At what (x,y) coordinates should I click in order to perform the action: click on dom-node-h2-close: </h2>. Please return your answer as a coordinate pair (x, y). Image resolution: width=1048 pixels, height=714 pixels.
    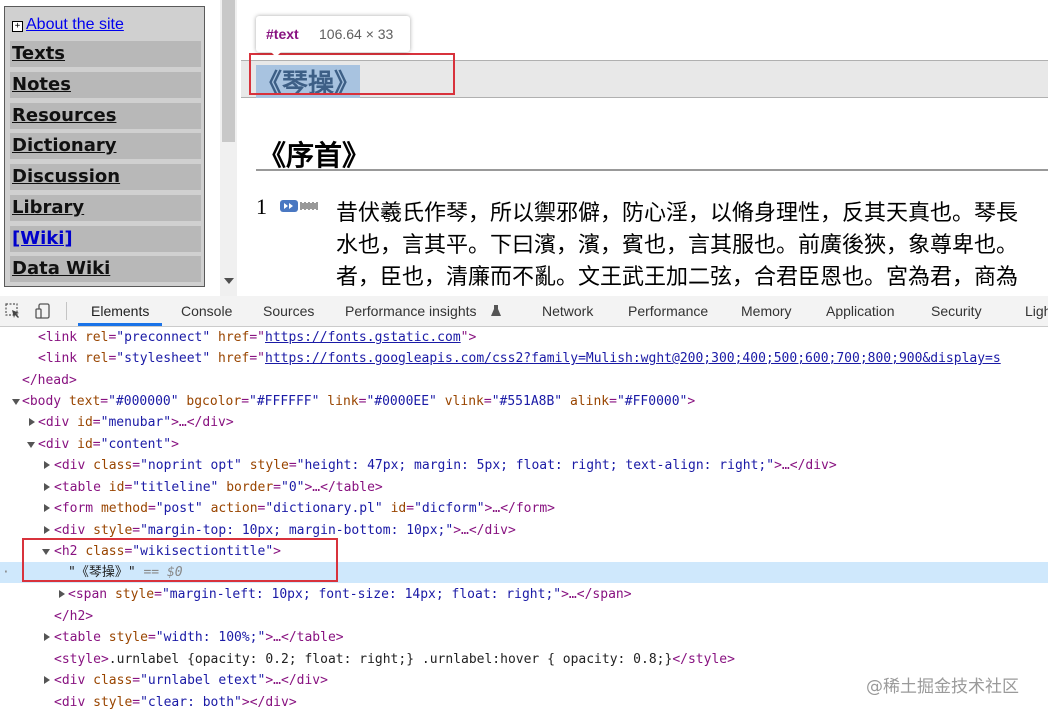
    Looking at the image, I should click on (524, 616).